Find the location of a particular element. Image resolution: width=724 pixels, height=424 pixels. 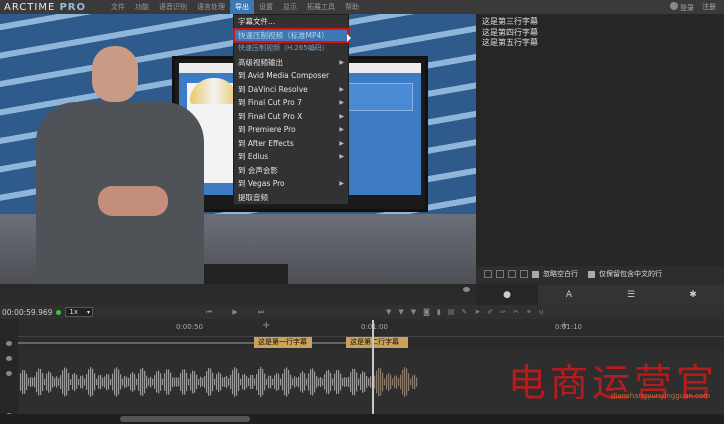

subtitle-block: 这是第一行字幕 is located at coordinates (283, 342).